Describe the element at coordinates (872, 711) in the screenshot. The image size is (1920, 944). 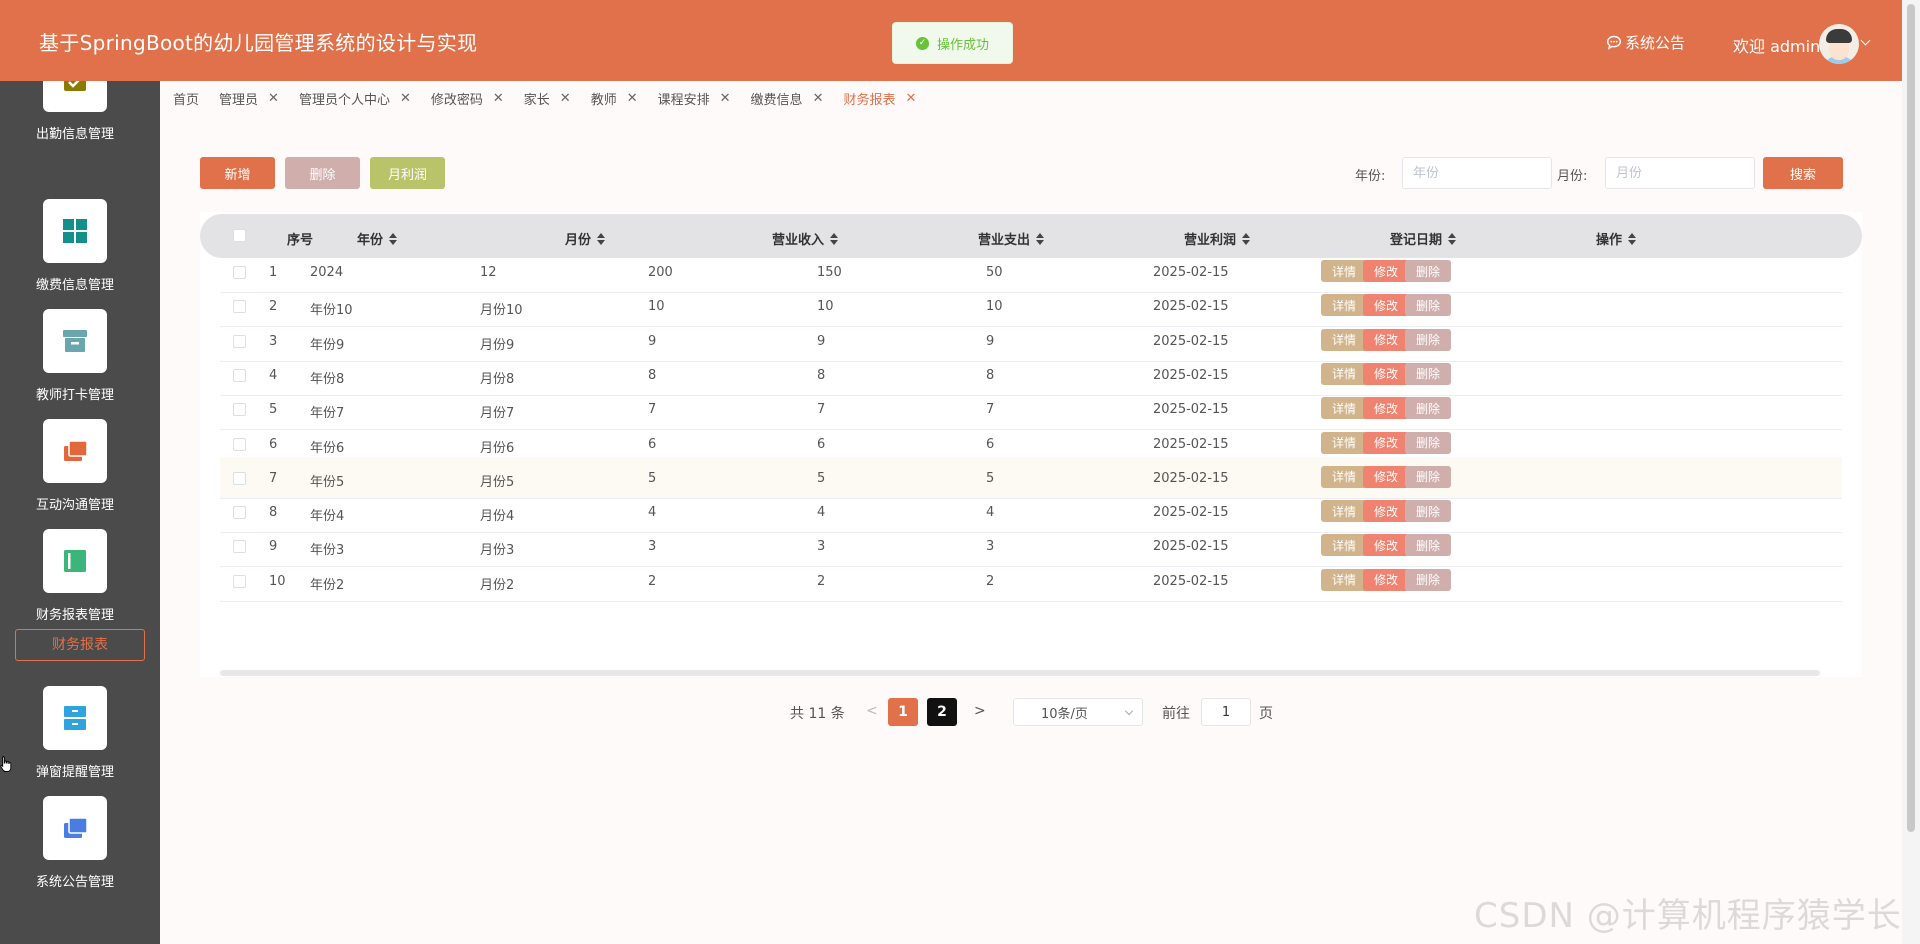
I see `prev-page-button: <` at that location.